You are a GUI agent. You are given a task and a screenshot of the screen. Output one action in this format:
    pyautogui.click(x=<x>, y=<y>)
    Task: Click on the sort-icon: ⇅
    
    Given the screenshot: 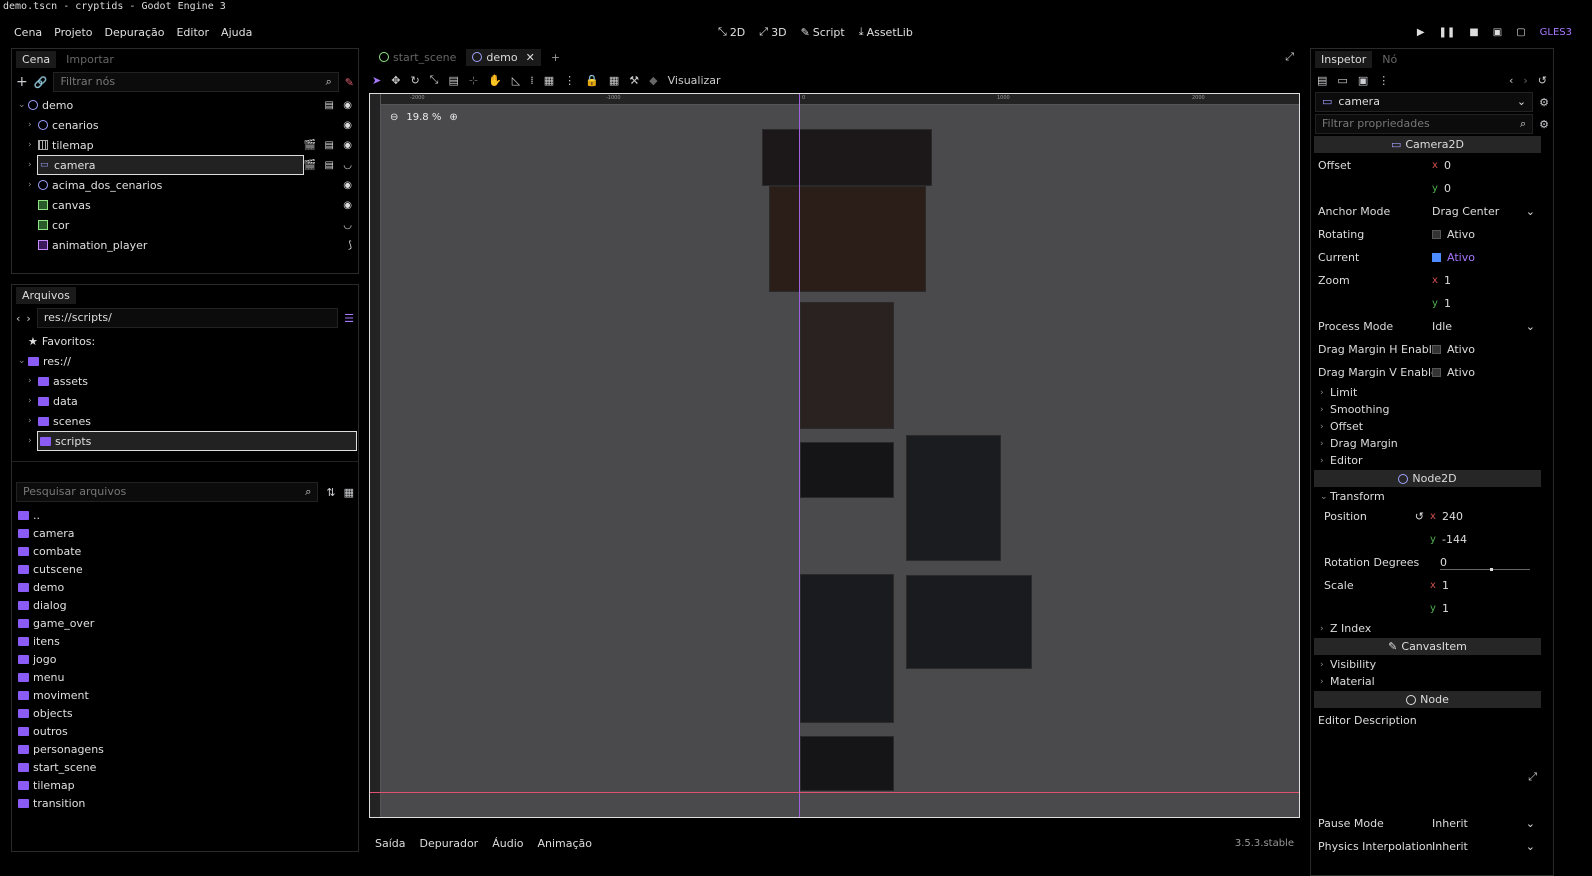 What is the action you would take?
    pyautogui.click(x=330, y=492)
    